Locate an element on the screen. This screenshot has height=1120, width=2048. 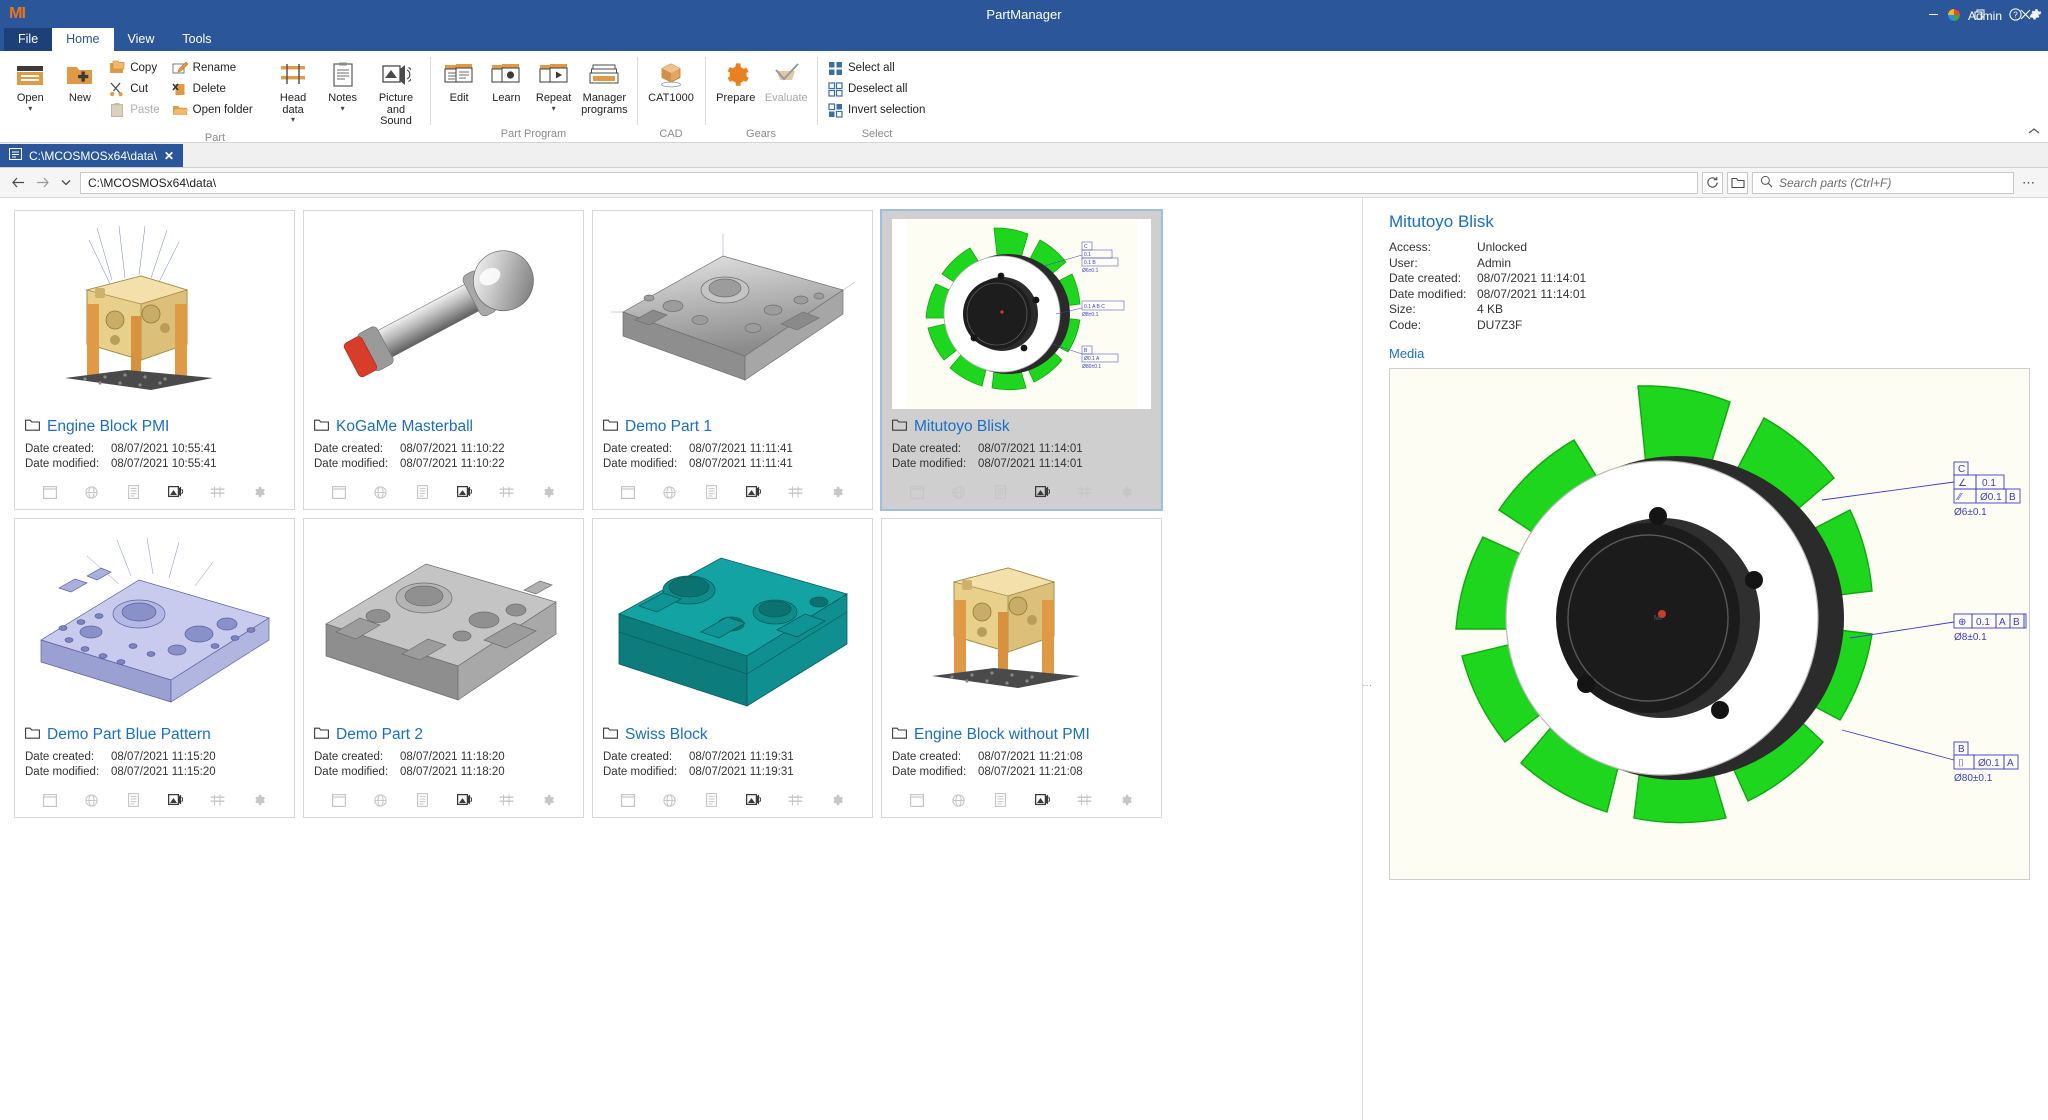
head-data-caret-icon: ▾ is located at coordinates (293, 120).